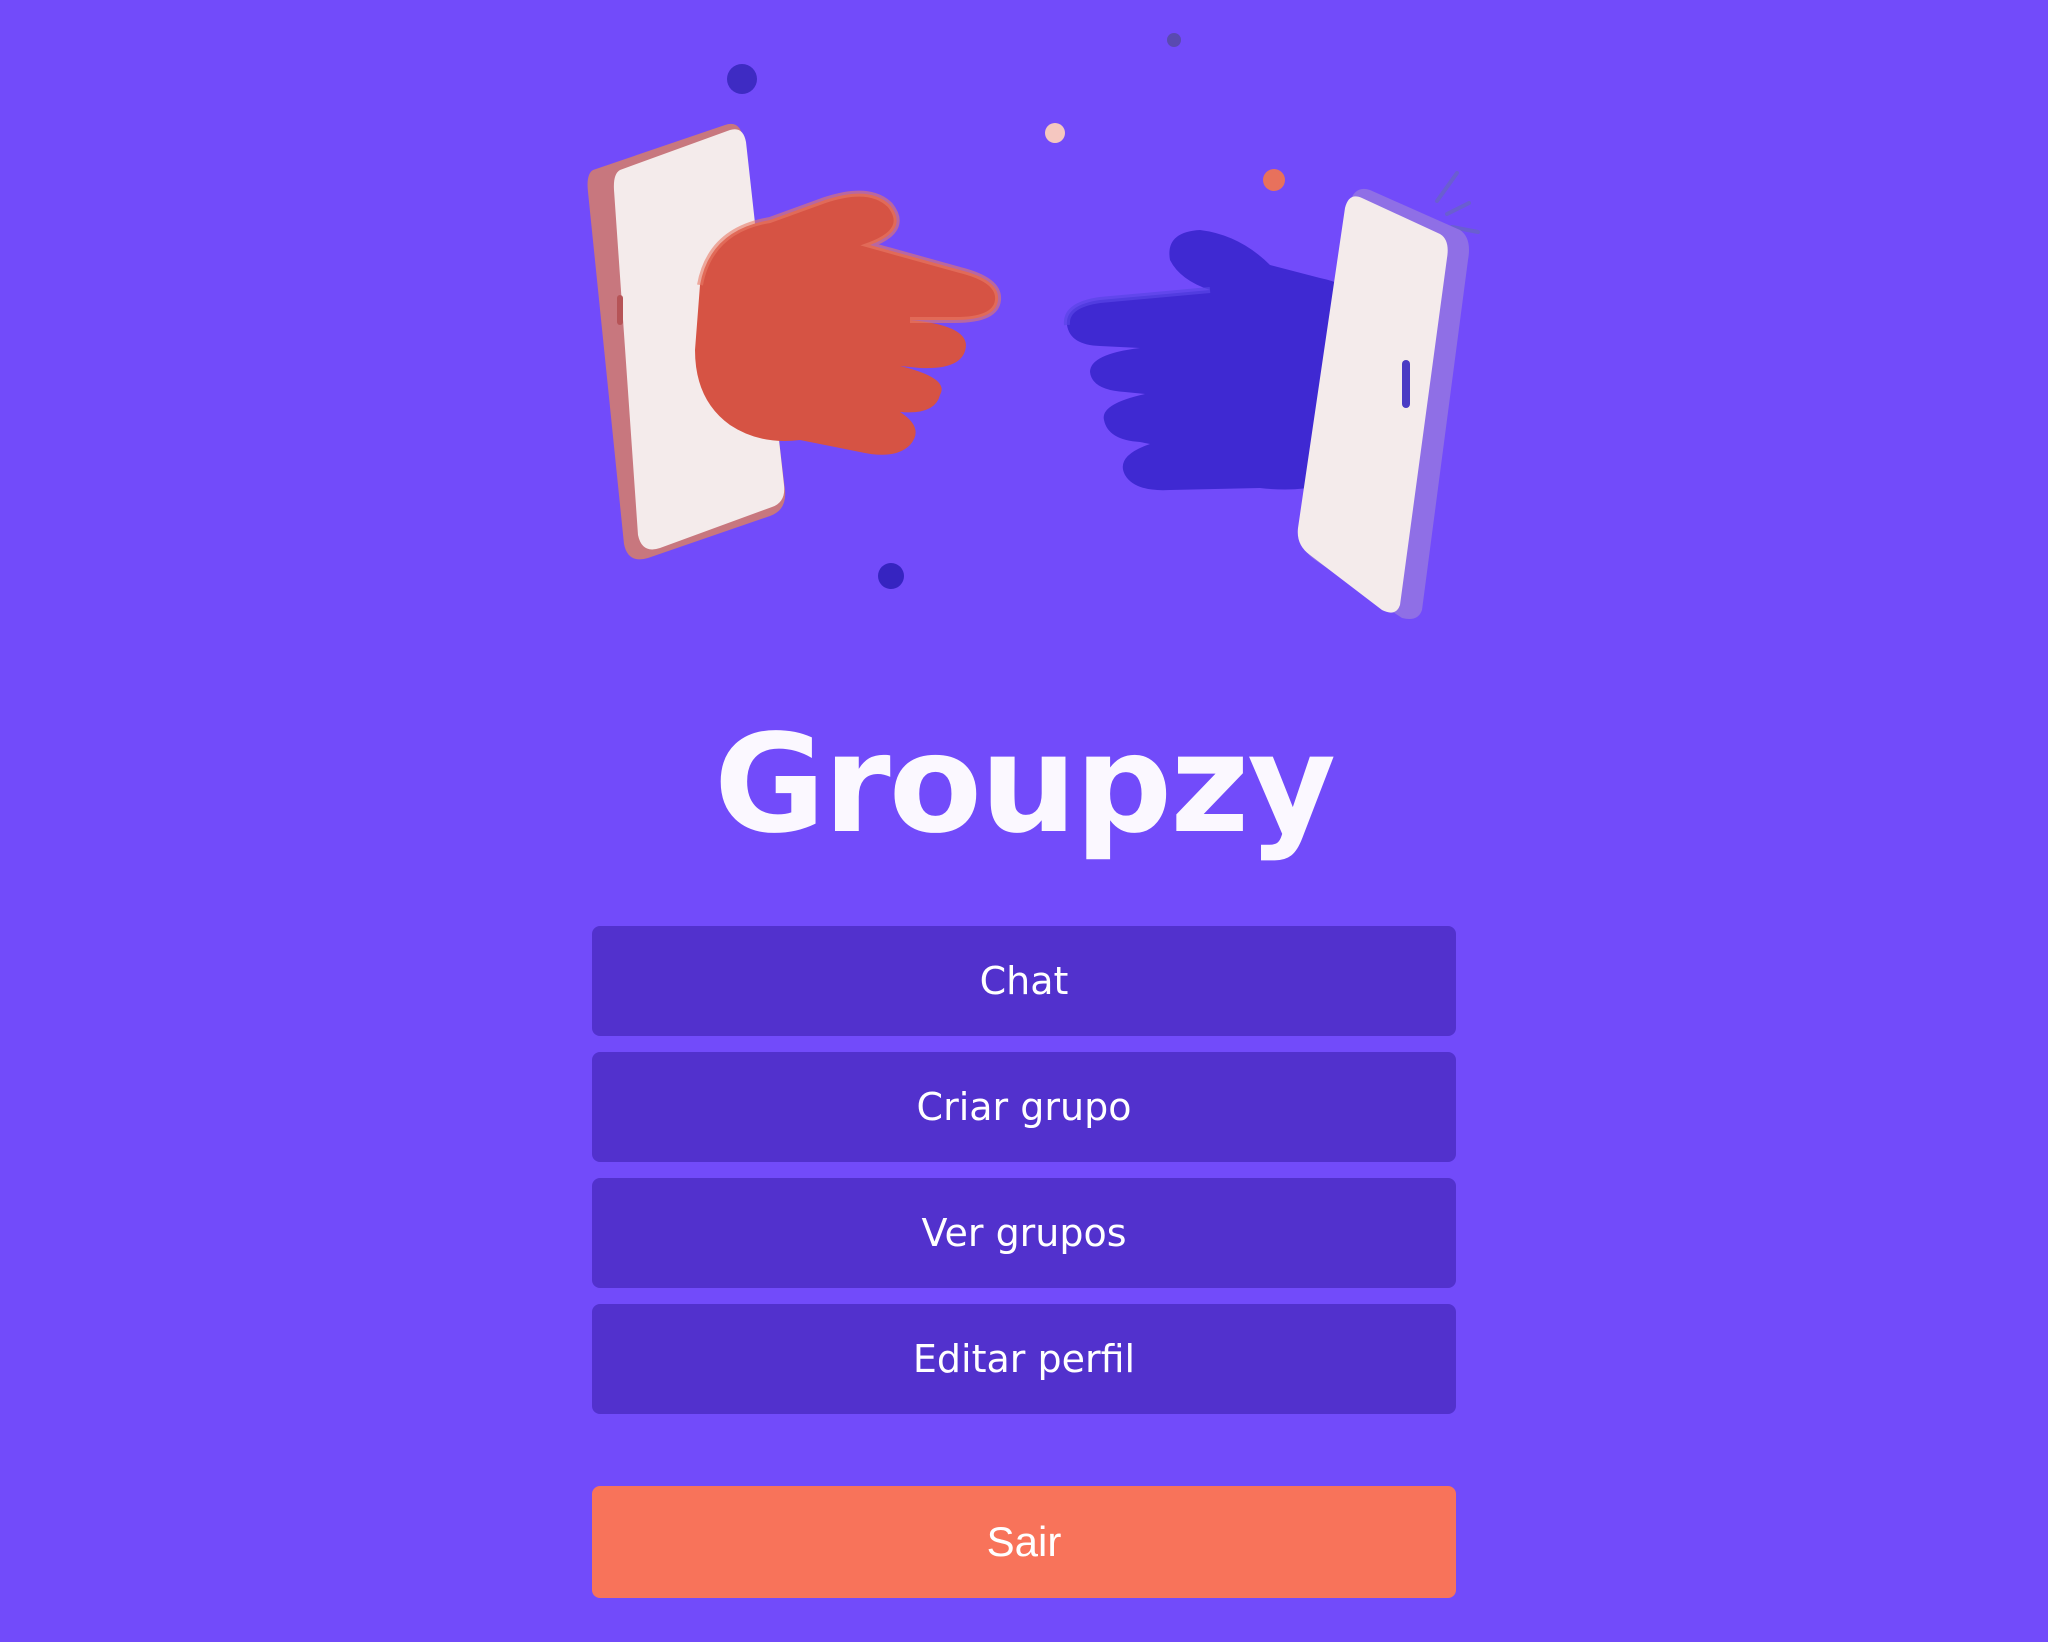 Image resolution: width=2048 pixels, height=1642 pixels. I want to click on view-groups-button: Ver grupos, so click(1024, 1233).